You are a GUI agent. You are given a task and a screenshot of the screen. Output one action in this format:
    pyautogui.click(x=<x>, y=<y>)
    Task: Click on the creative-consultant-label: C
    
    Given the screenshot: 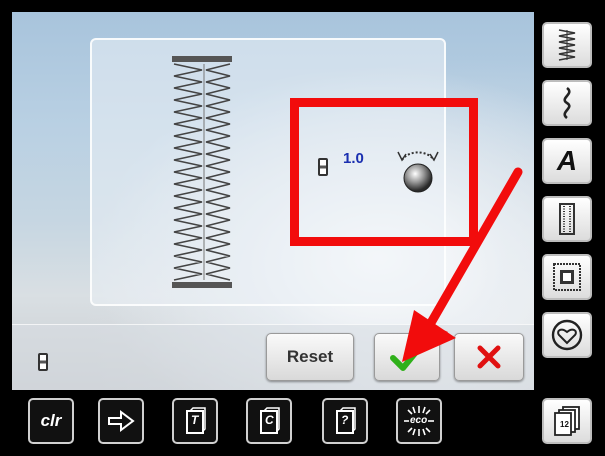 What is the action you would take?
    pyautogui.click(x=269, y=420)
    